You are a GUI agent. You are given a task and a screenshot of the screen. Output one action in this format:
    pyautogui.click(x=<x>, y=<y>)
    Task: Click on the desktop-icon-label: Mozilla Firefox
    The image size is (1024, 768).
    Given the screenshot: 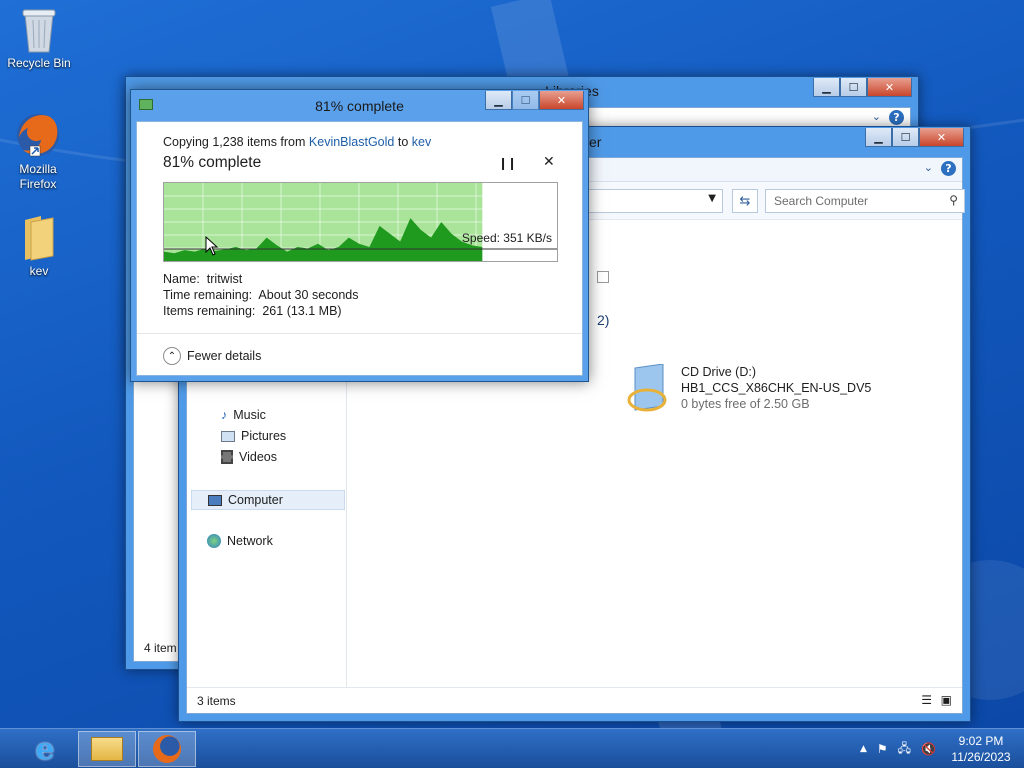 What is the action you would take?
    pyautogui.click(x=38, y=176)
    